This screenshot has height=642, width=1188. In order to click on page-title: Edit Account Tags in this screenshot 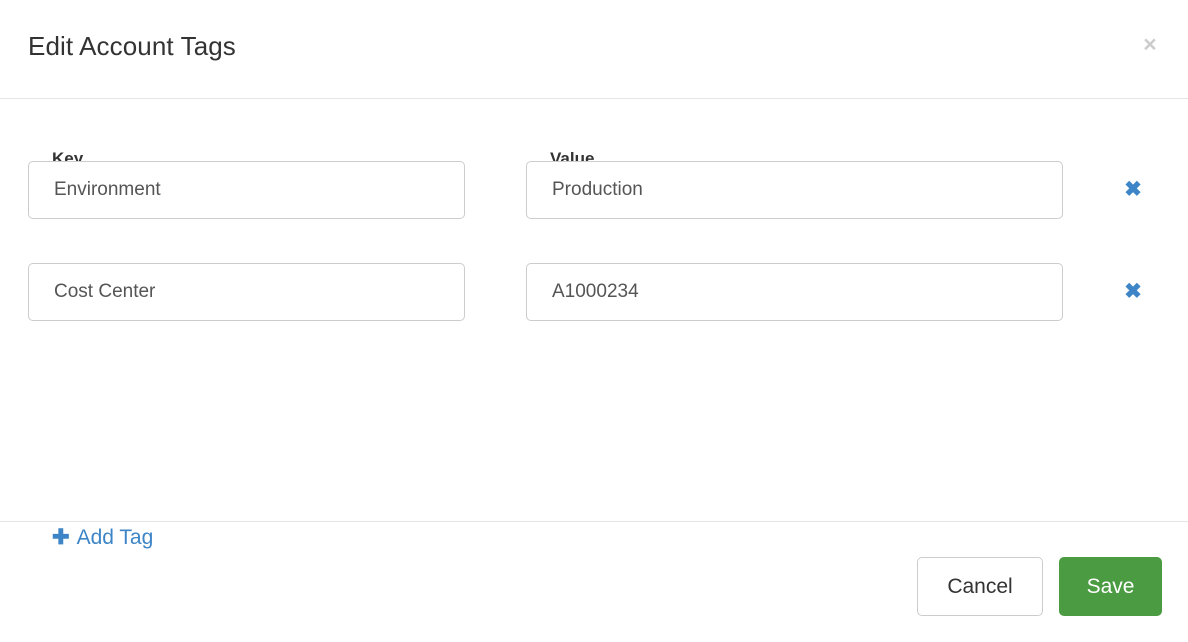, I will do `click(132, 46)`.